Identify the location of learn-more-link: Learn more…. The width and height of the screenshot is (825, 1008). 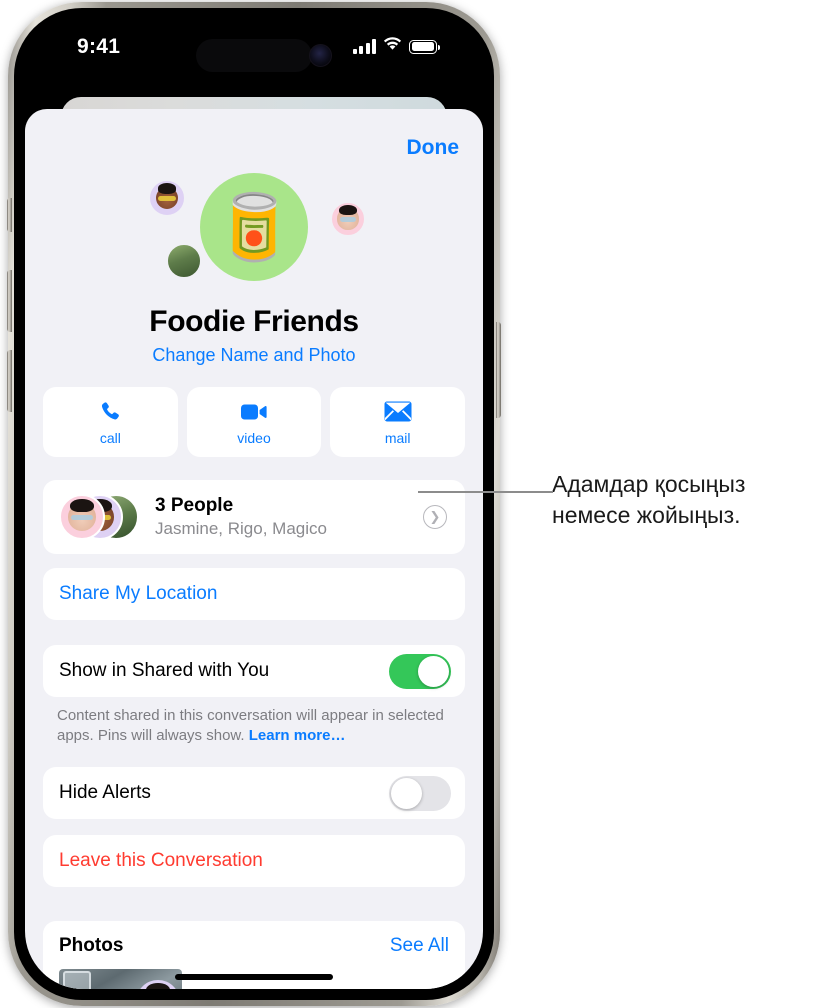
(297, 735).